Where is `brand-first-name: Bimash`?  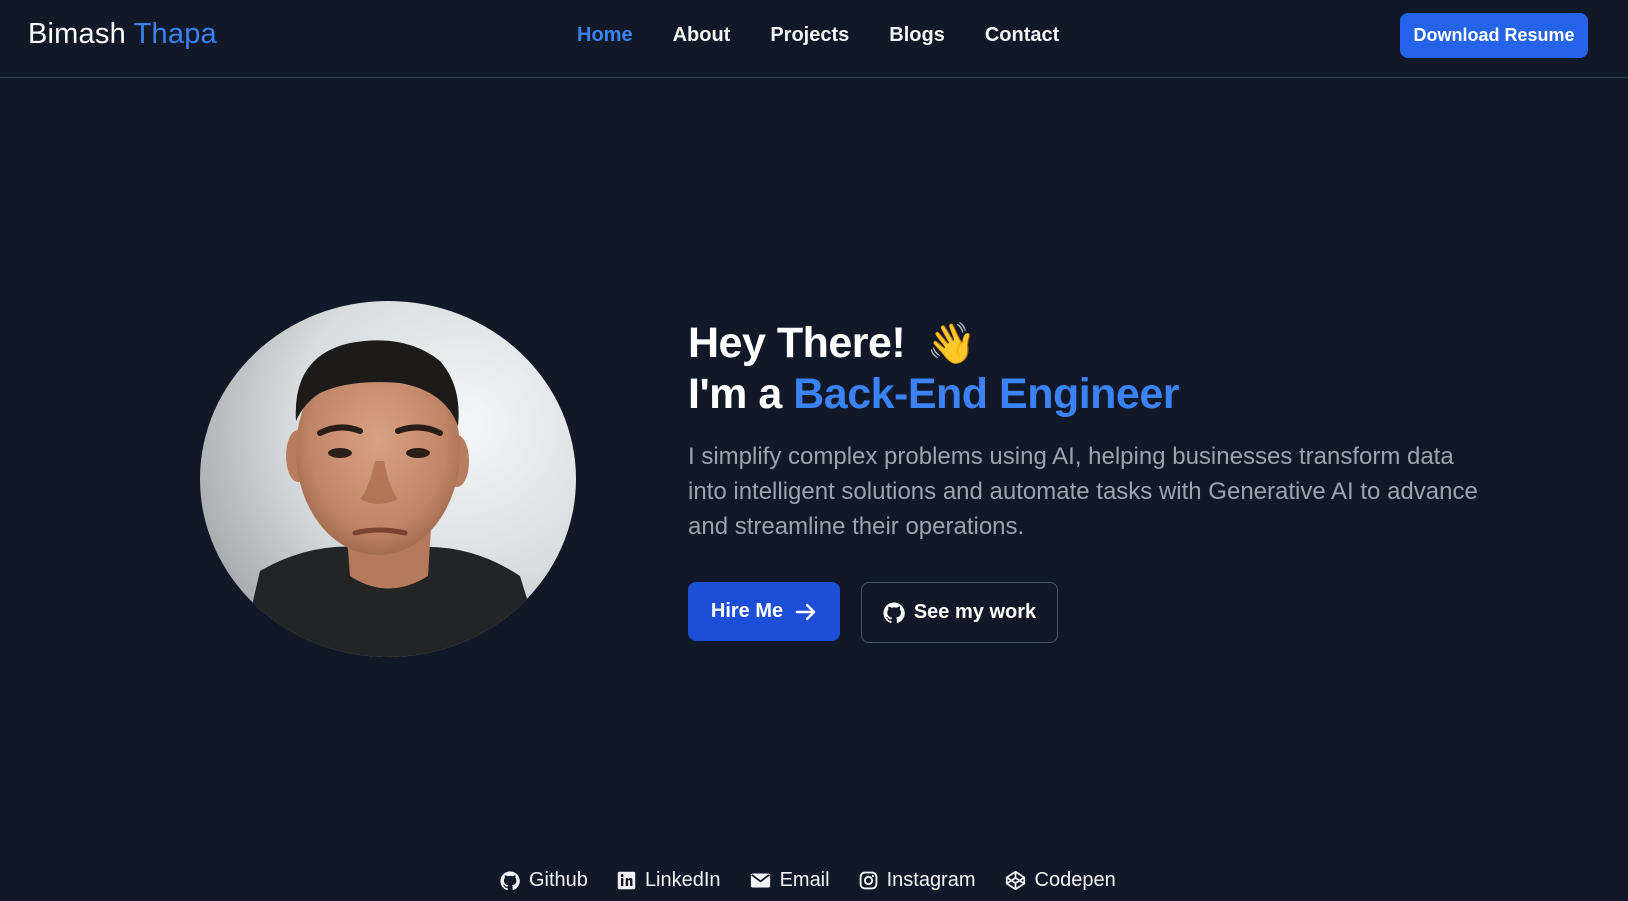 brand-first-name: Bimash is located at coordinates (77, 34).